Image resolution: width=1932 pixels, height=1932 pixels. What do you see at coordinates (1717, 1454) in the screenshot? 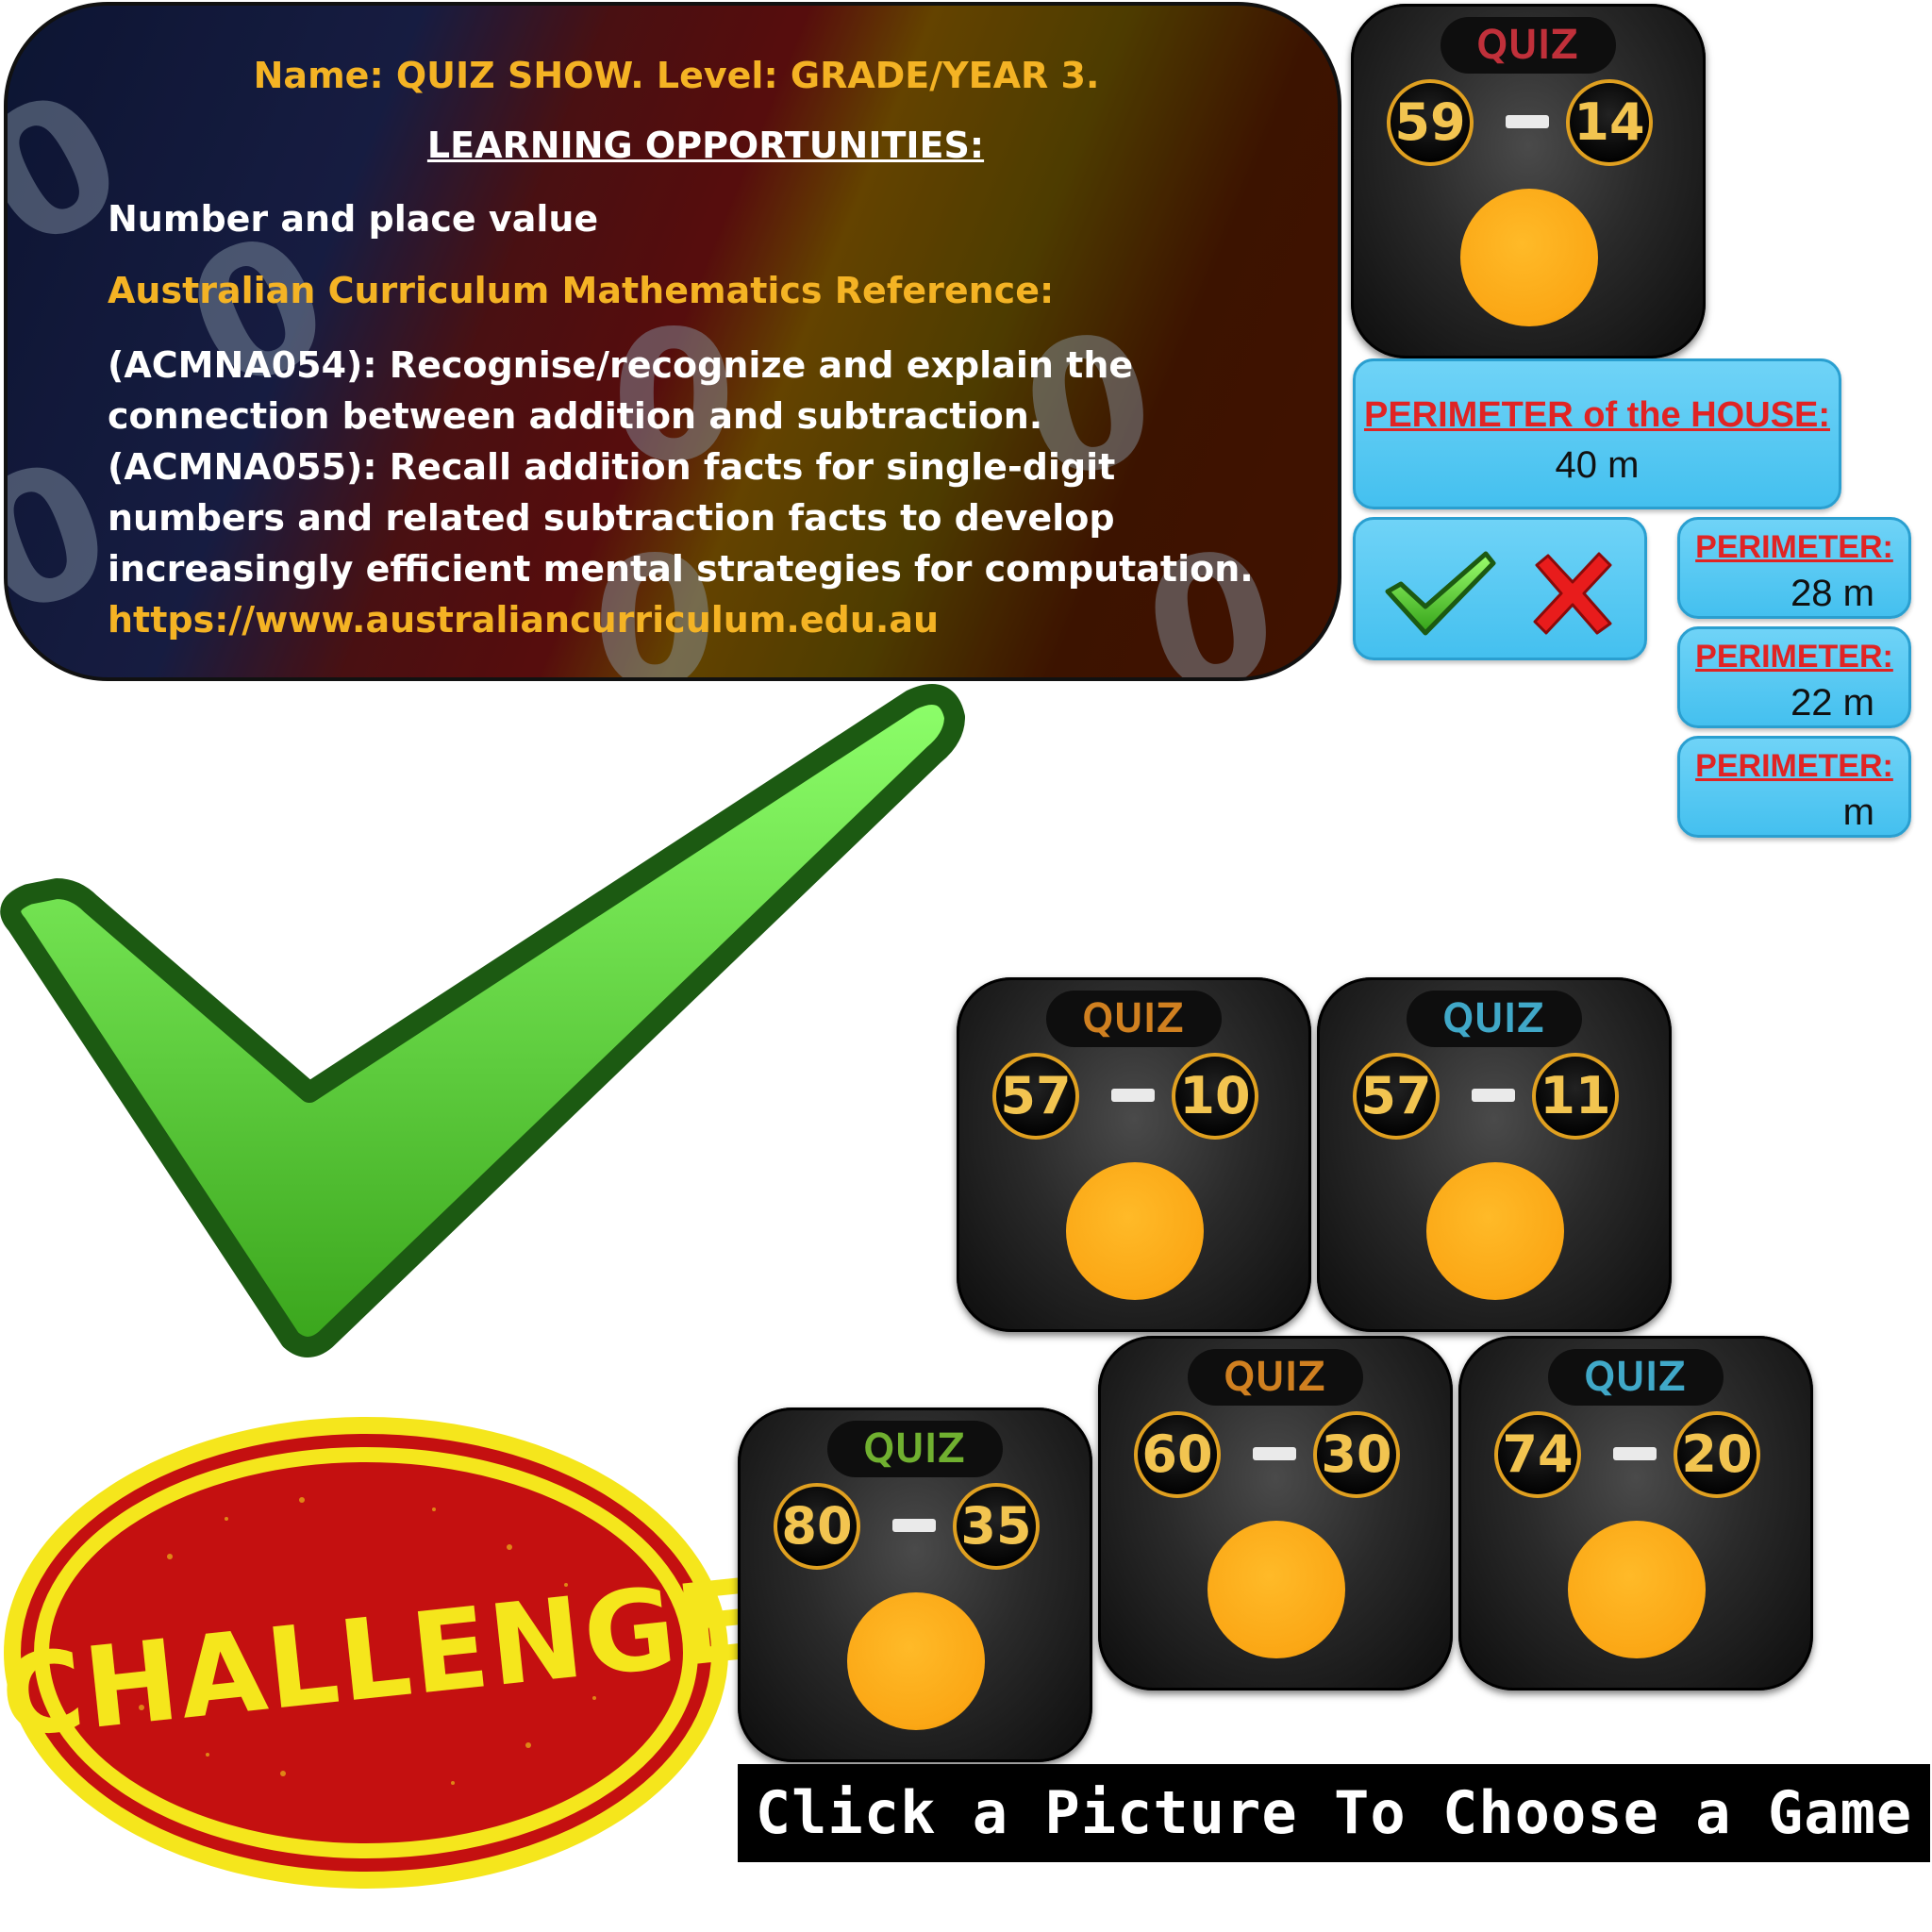
I see `right-operand: 20` at bounding box center [1717, 1454].